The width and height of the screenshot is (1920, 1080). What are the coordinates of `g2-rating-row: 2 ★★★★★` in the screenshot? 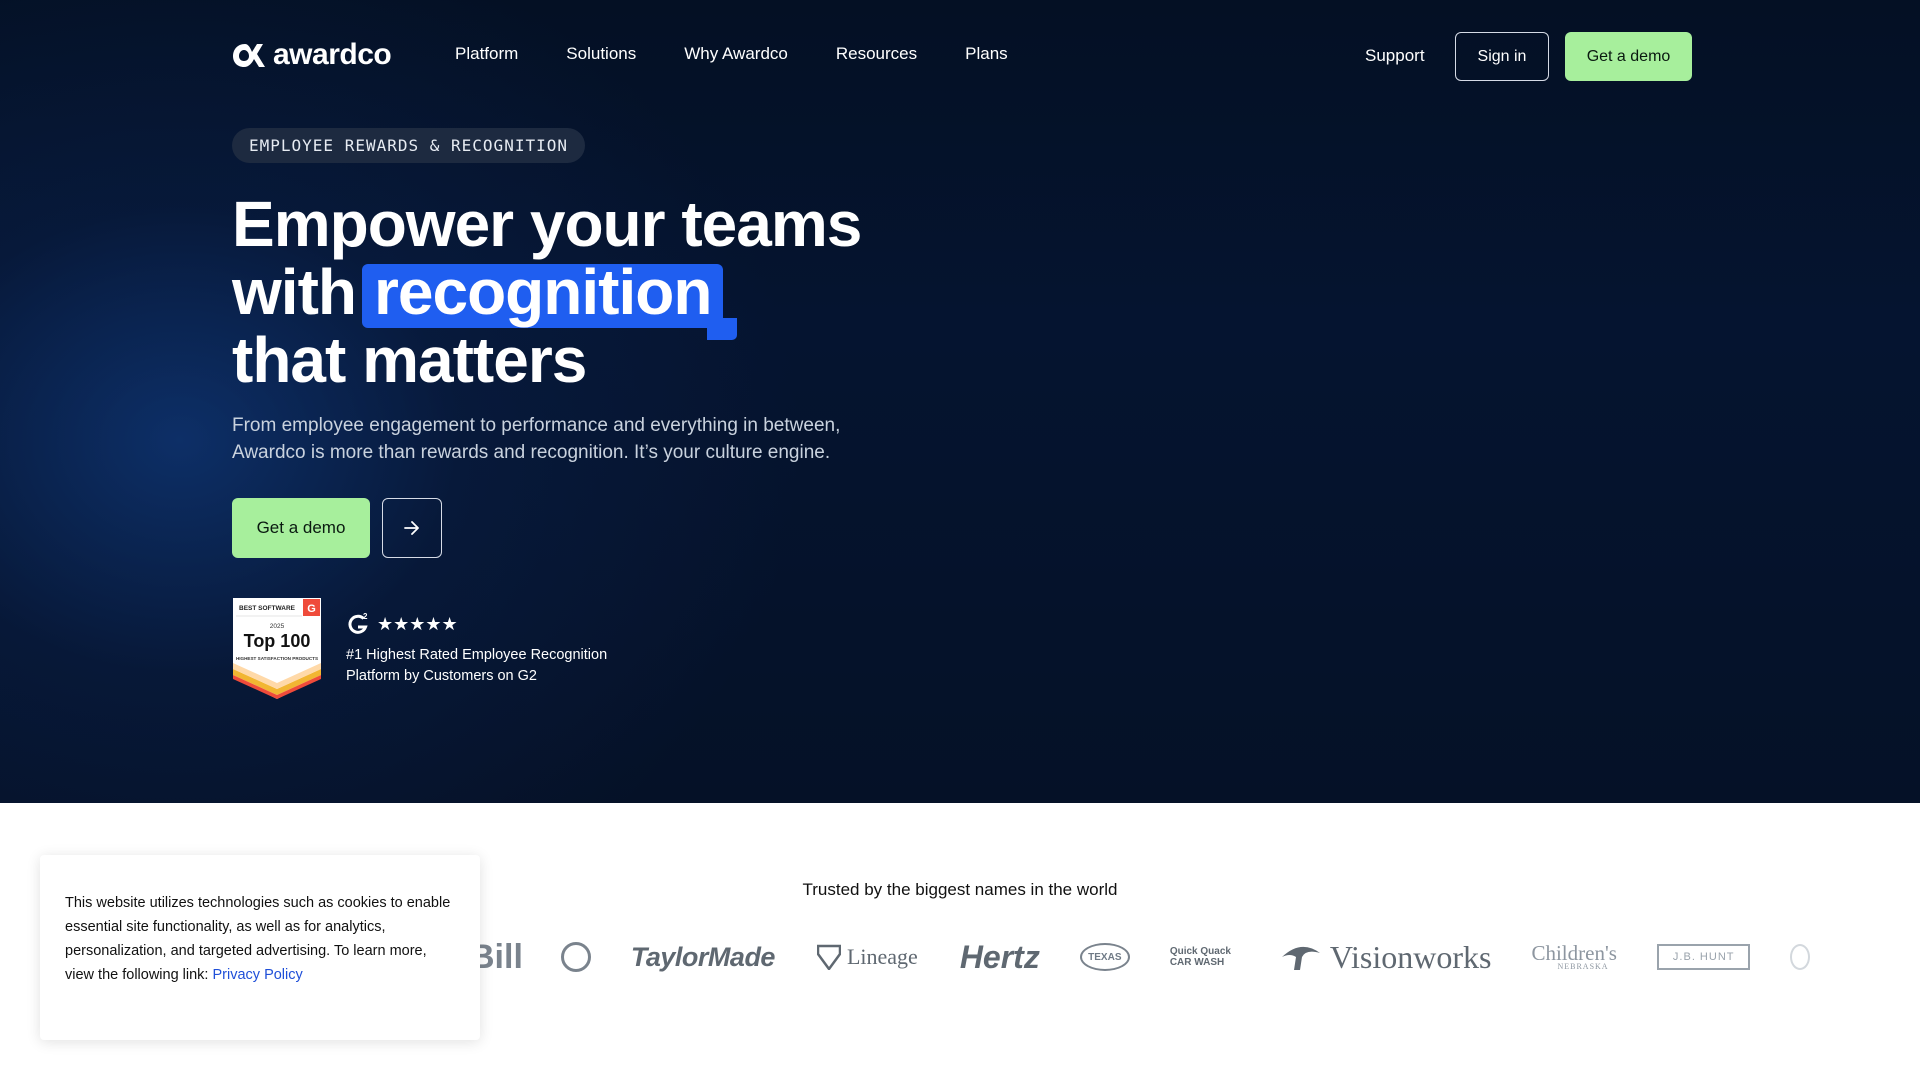 It's located at (402, 624).